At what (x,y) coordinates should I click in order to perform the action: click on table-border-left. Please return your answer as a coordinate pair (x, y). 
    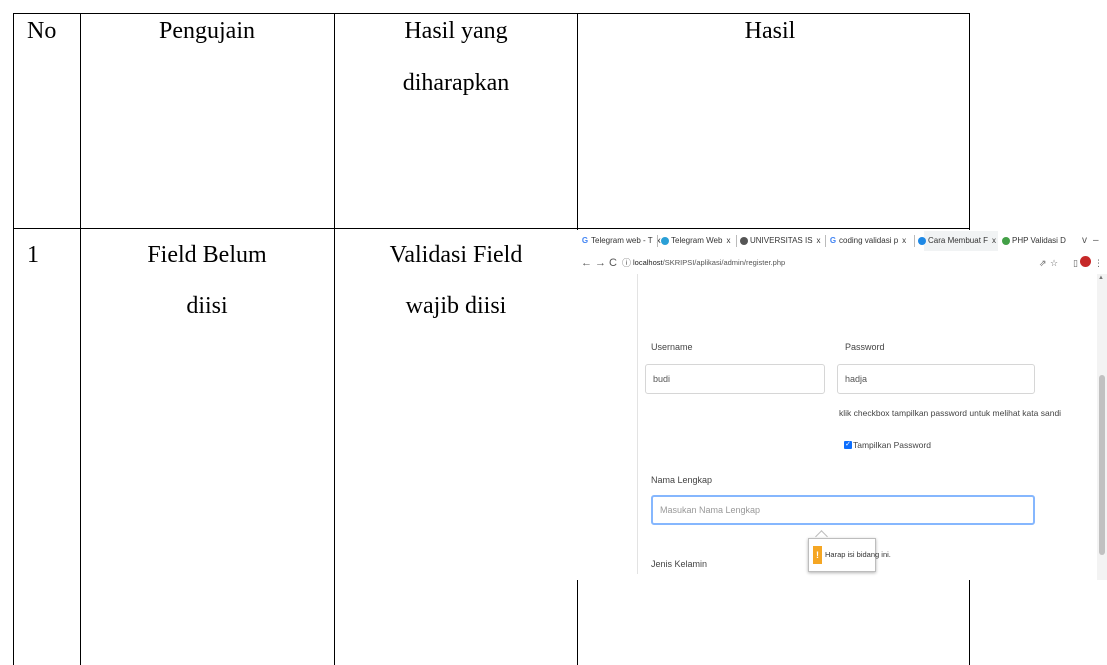
    Looking at the image, I should click on (13, 339).